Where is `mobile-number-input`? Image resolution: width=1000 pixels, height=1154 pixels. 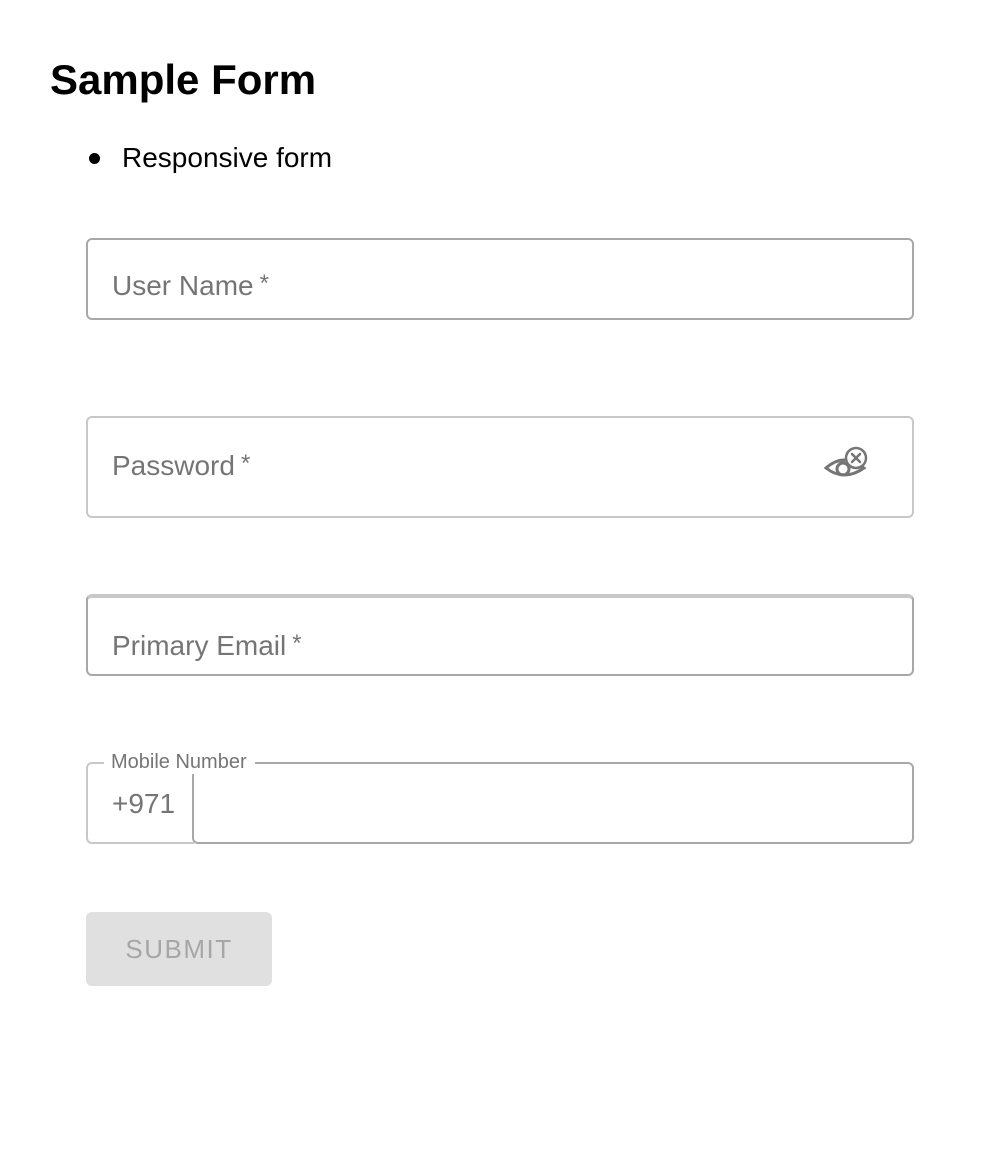
mobile-number-input is located at coordinates (553, 803).